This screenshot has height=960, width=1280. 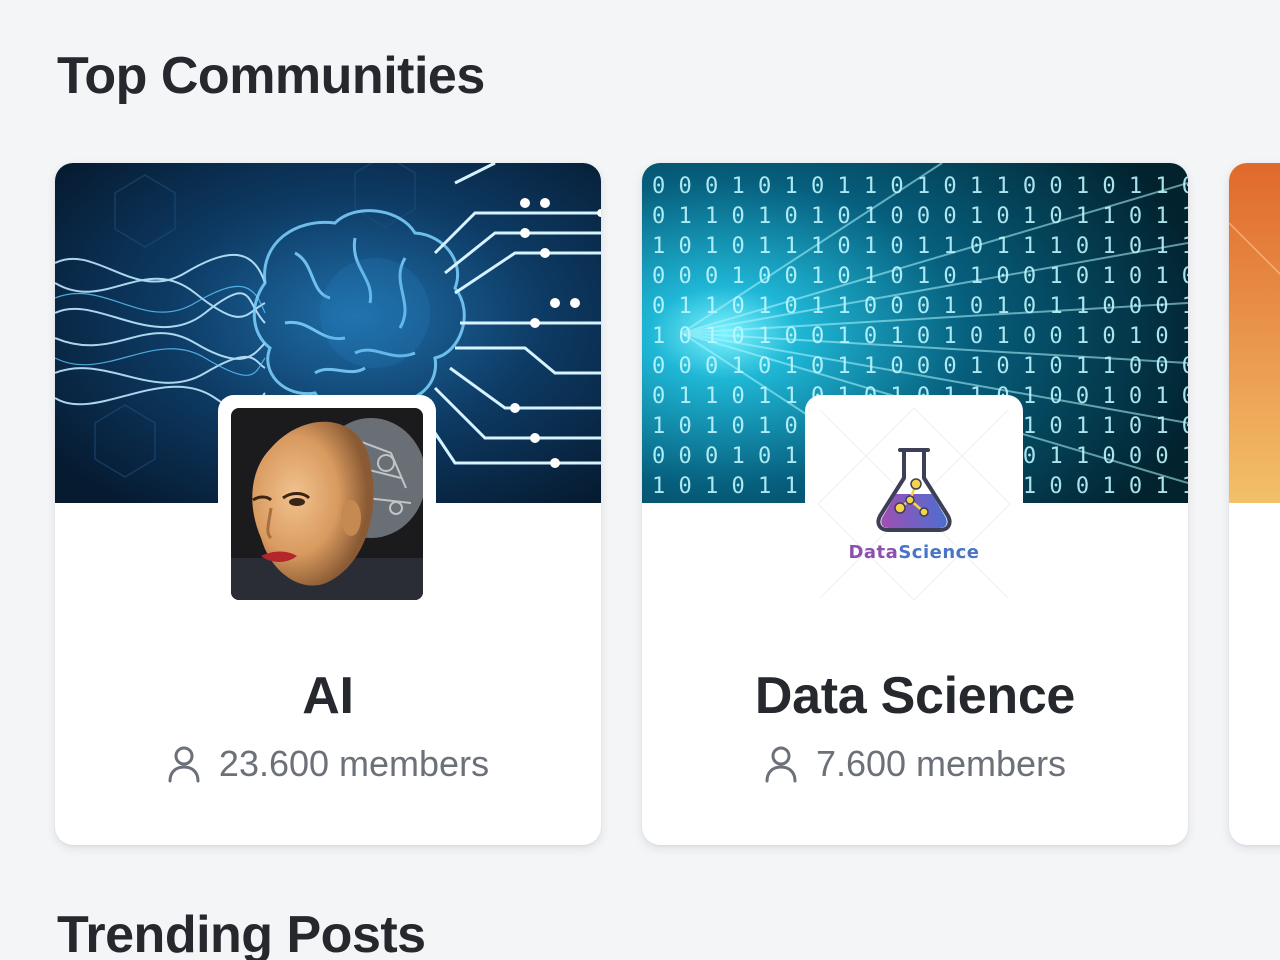 I want to click on community-card-partial, so click(x=1254, y=504).